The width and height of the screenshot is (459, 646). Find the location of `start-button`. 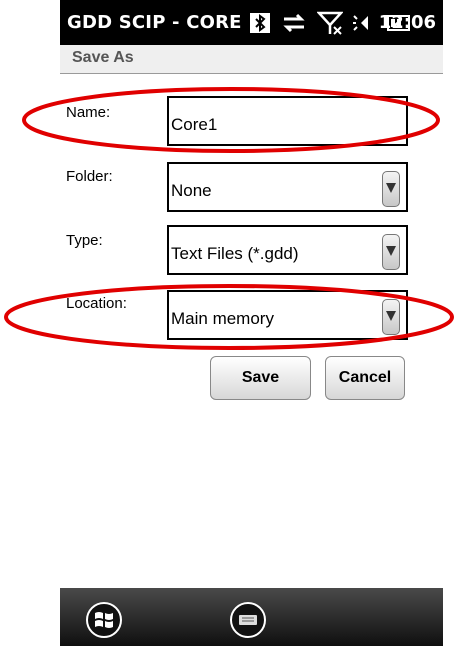

start-button is located at coordinates (104, 620).